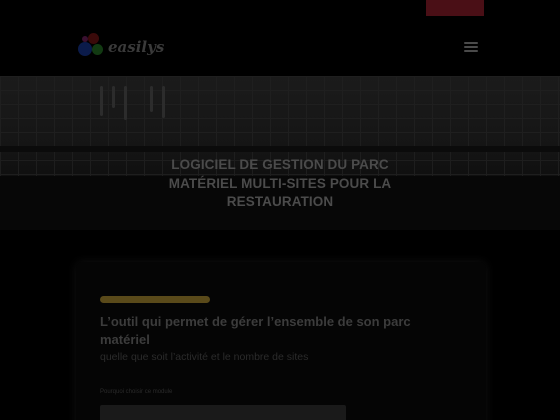 The height and width of the screenshot is (420, 560). What do you see at coordinates (136, 47) in the screenshot?
I see `logo-text: easilys` at bounding box center [136, 47].